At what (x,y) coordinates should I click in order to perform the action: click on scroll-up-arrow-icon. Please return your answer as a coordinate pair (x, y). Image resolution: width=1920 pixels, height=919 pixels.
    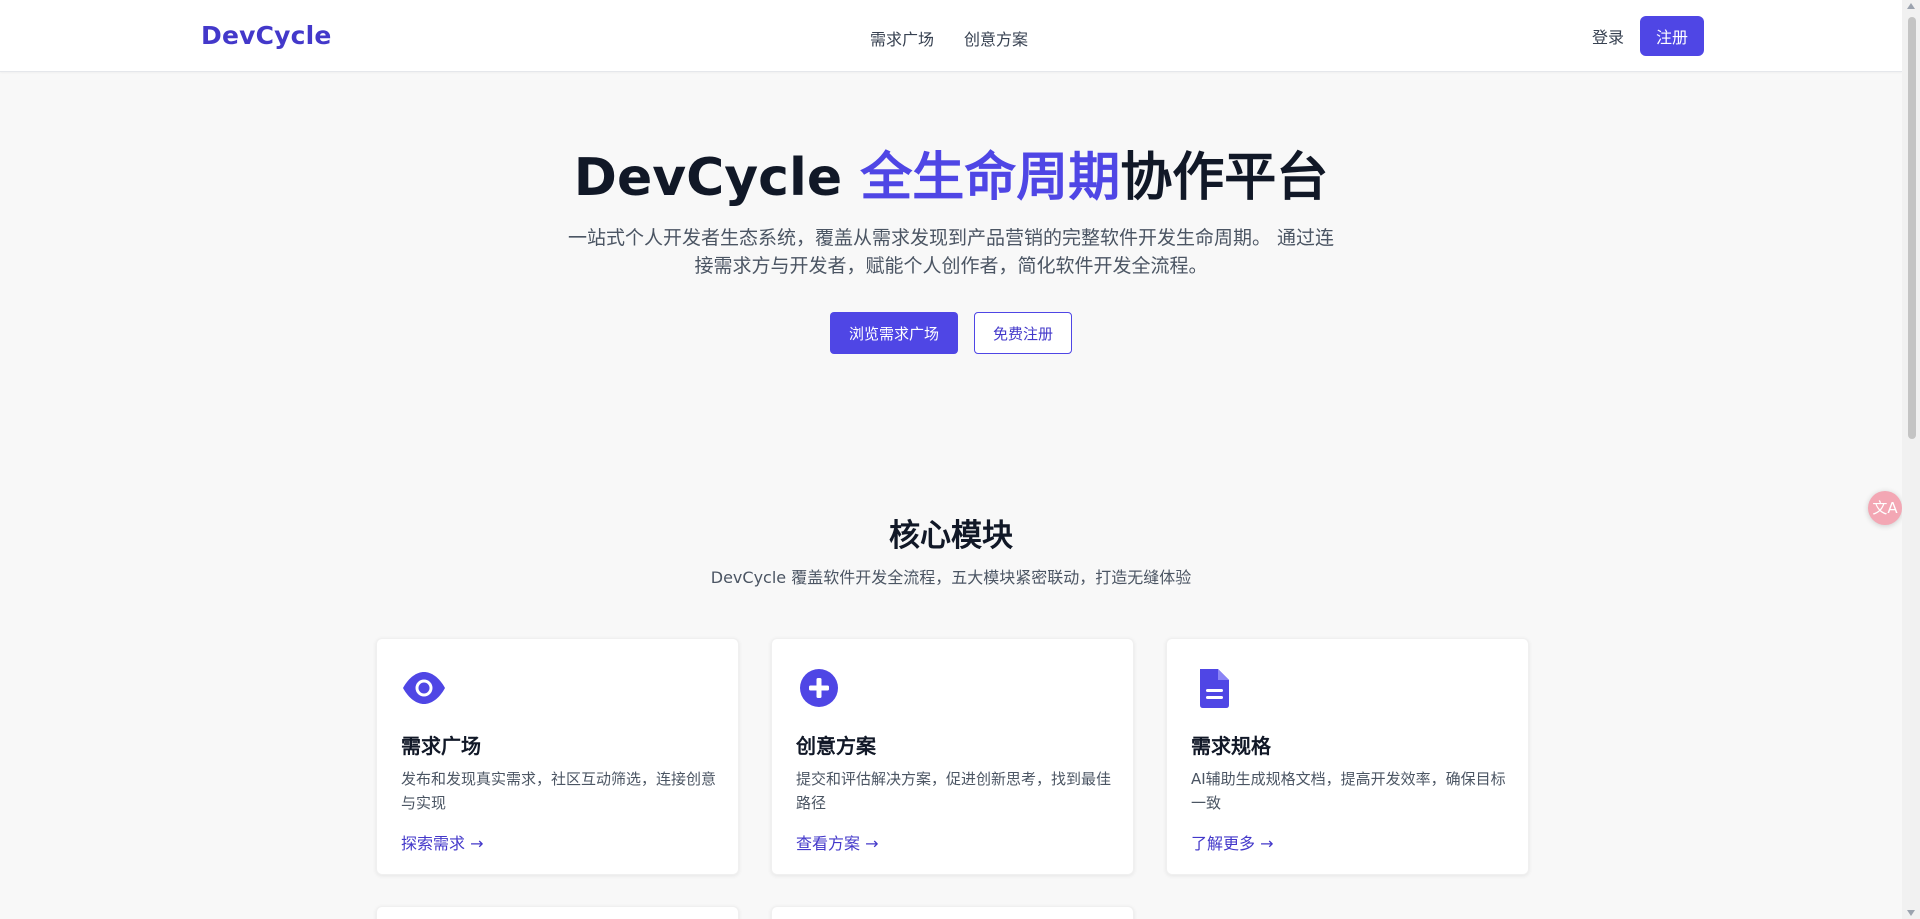
    Looking at the image, I should click on (1911, 6).